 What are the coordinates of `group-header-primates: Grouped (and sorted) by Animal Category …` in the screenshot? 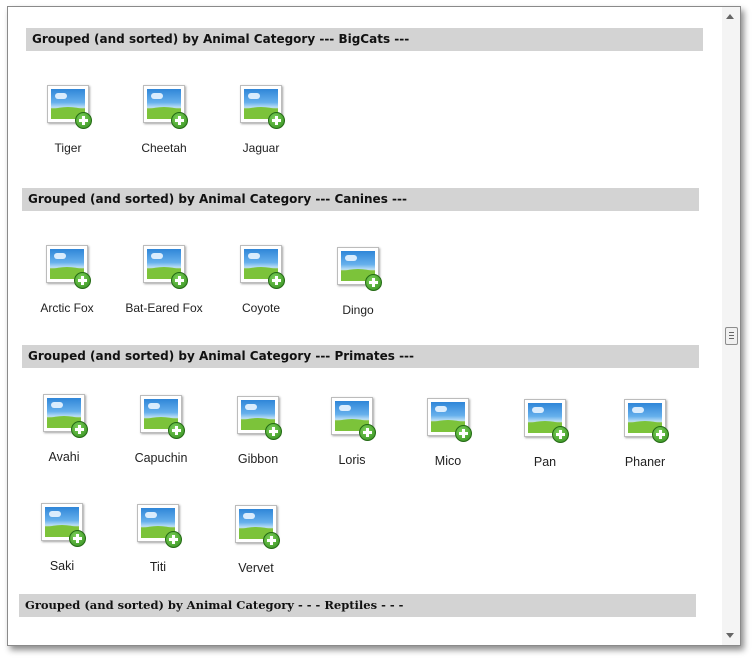 It's located at (360, 356).